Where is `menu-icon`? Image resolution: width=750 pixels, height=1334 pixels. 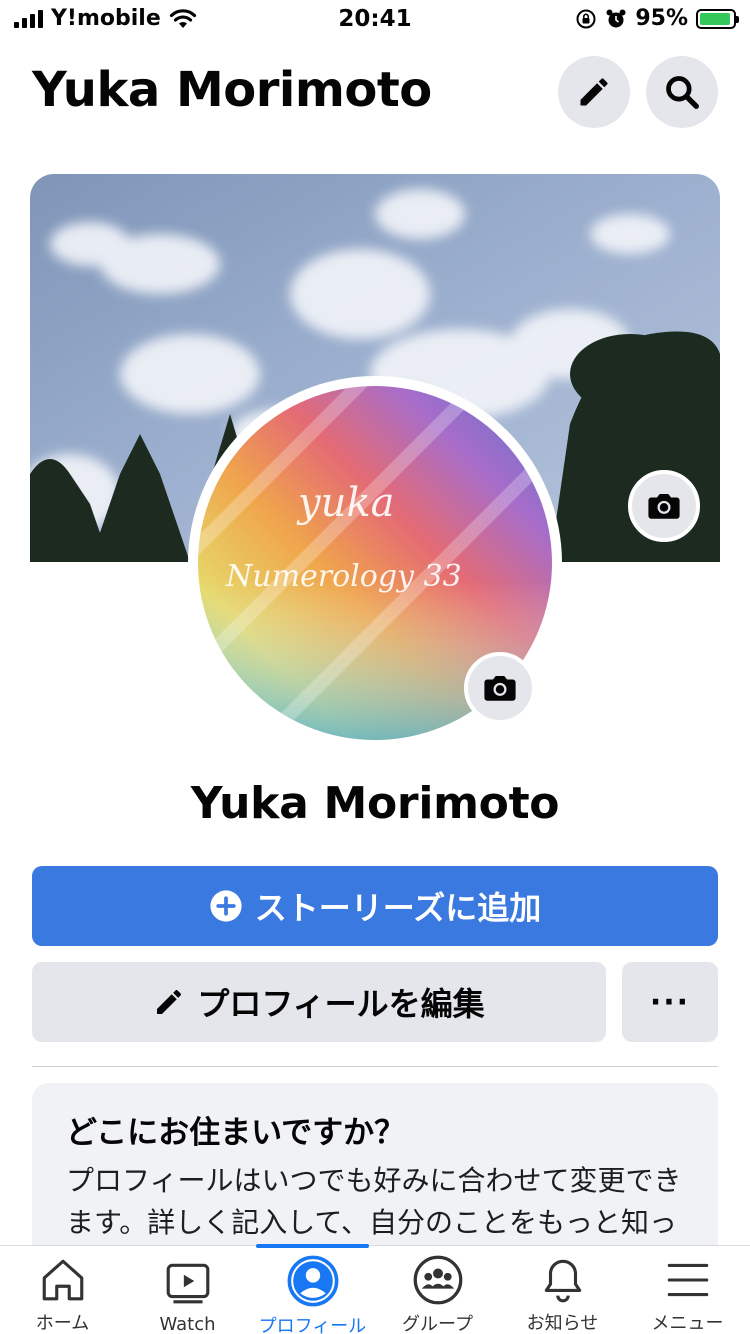
menu-icon is located at coordinates (687, 1279).